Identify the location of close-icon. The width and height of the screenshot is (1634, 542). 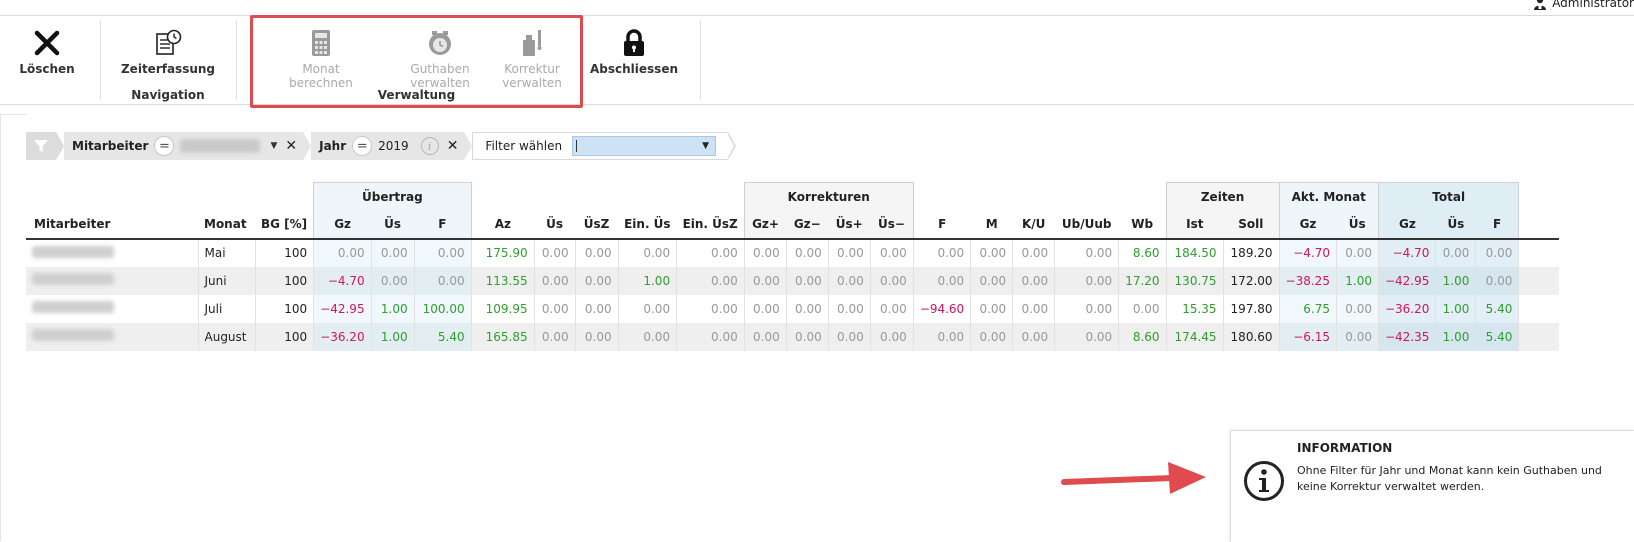
(47, 43).